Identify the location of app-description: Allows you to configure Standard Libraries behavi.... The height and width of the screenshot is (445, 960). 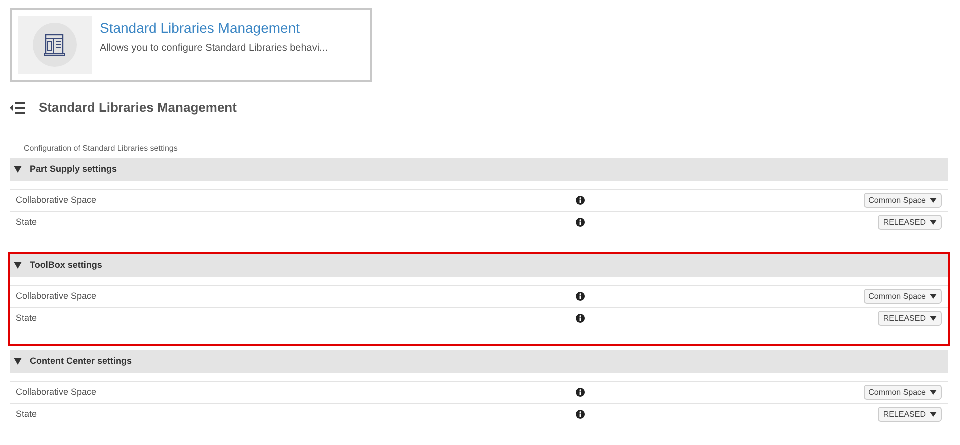
(214, 49).